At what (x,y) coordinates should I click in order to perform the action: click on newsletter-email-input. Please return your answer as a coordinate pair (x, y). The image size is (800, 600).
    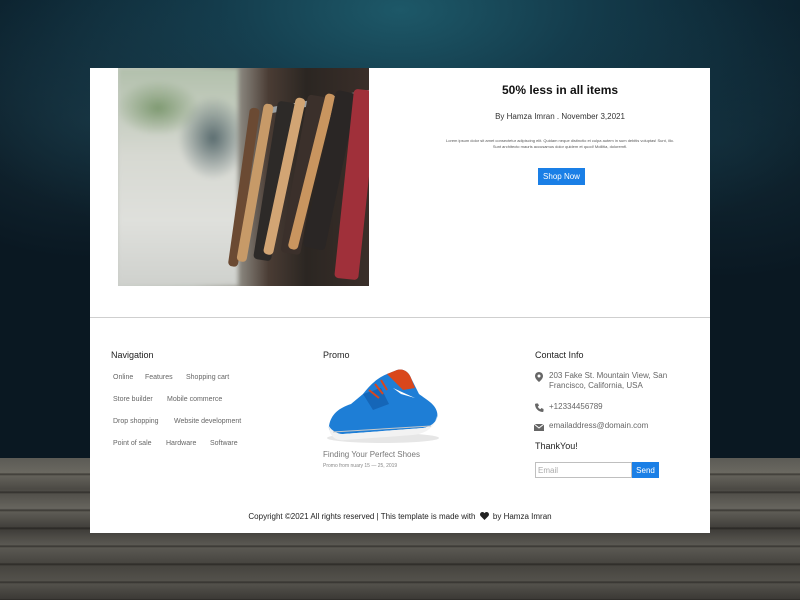
    Looking at the image, I should click on (583, 470).